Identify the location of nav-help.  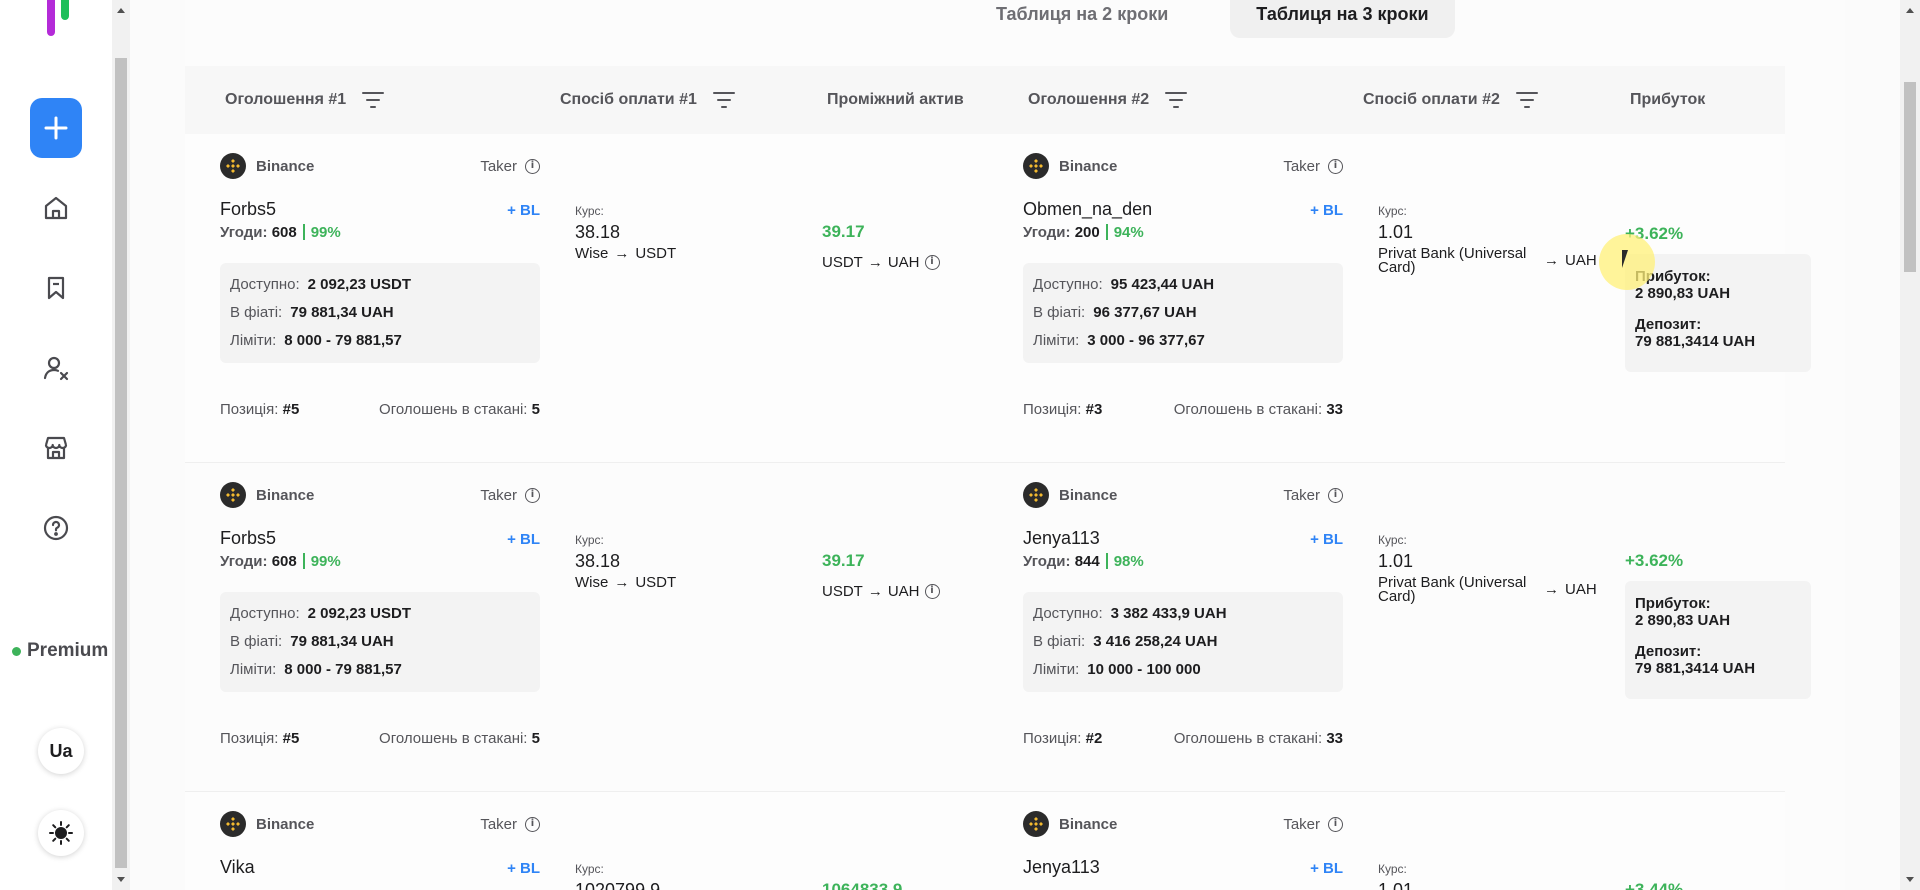
(56, 528).